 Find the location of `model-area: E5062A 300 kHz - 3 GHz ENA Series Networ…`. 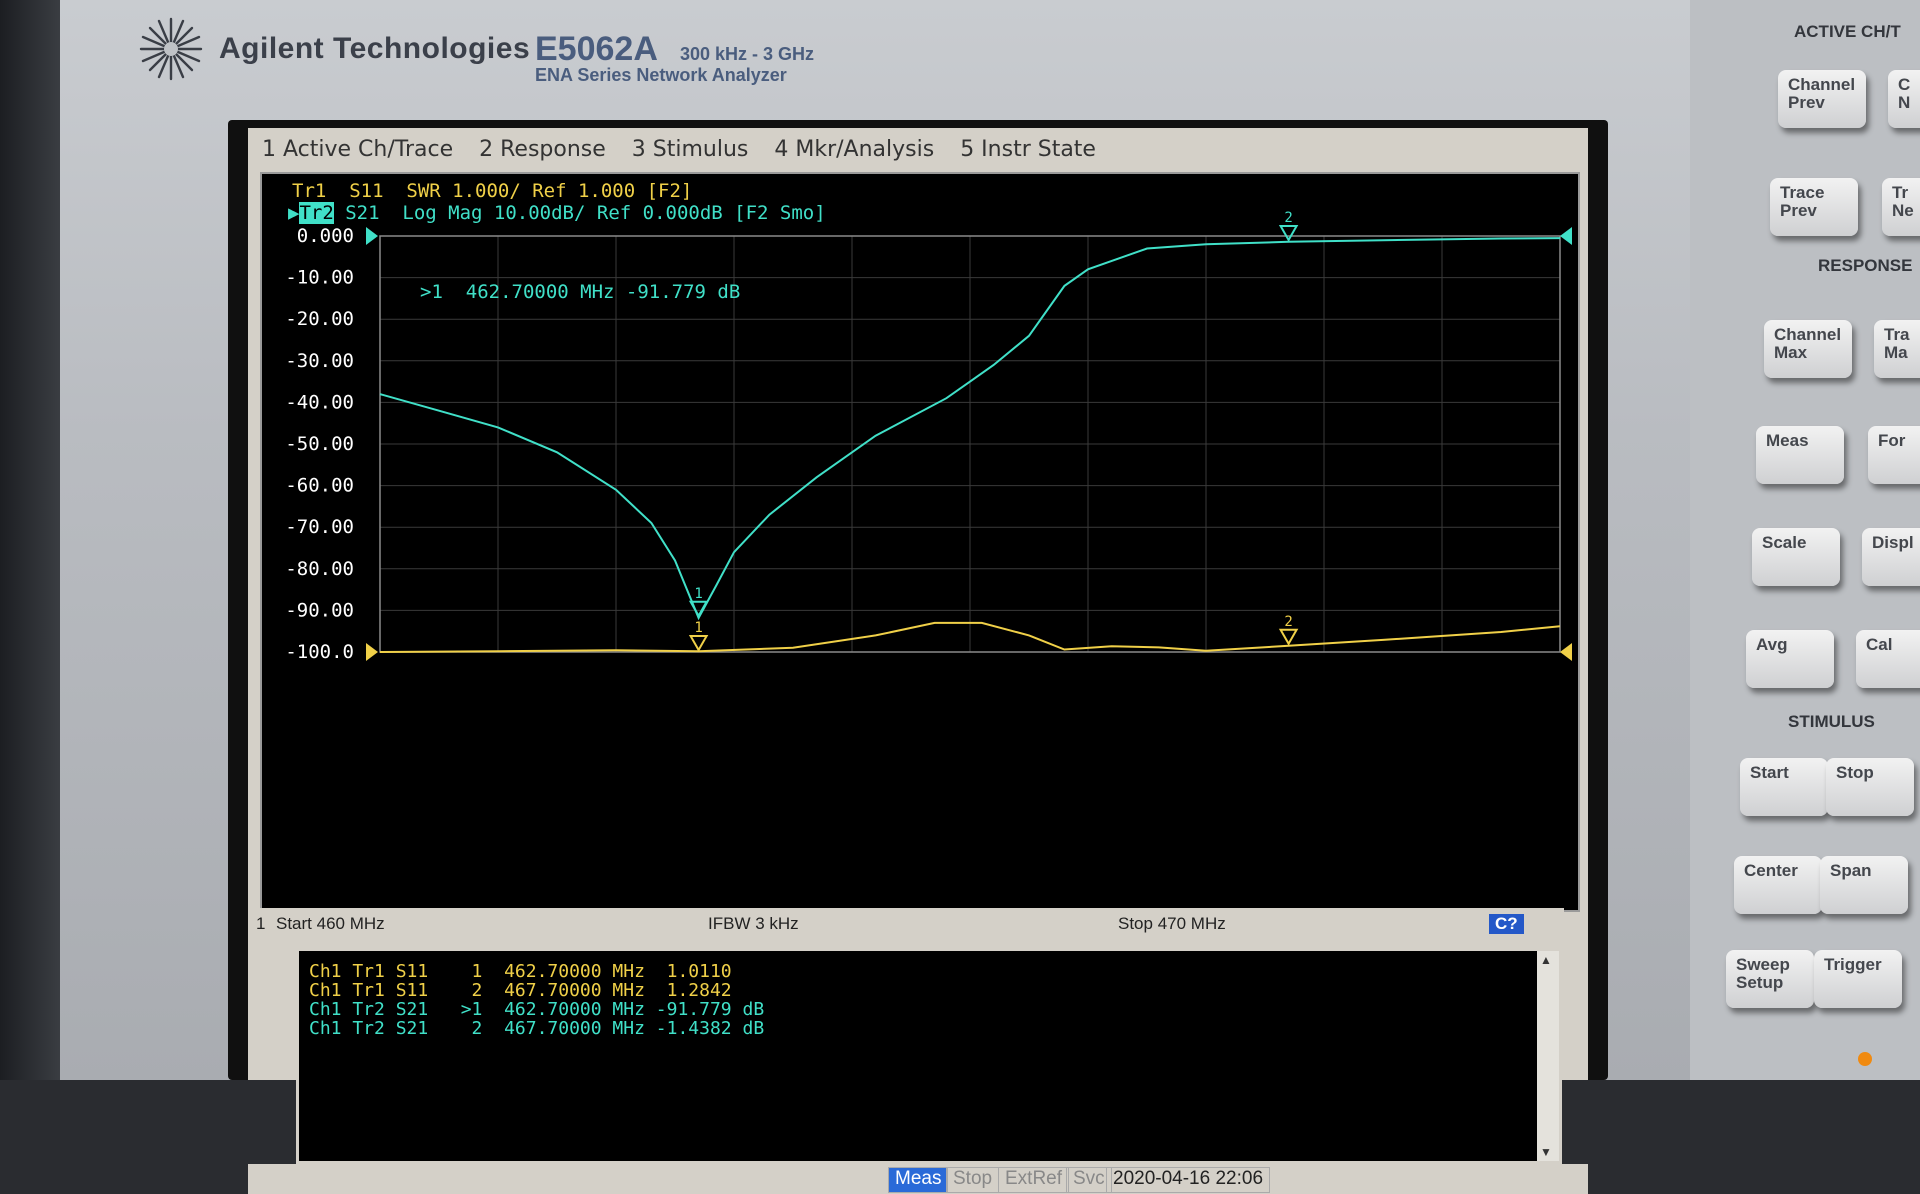

model-area: E5062A 300 kHz - 3 GHz ENA Series Networ… is located at coordinates (674, 58).